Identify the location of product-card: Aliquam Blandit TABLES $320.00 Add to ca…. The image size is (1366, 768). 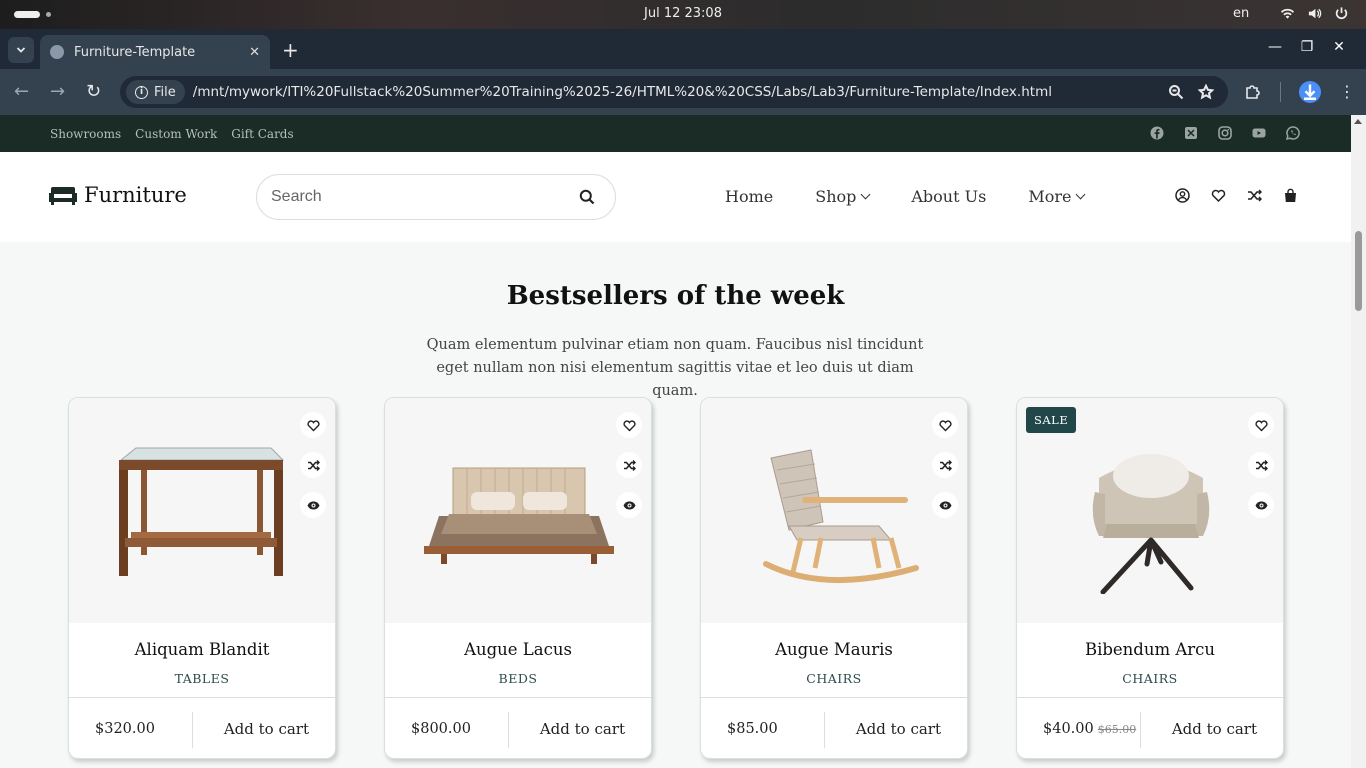
(202, 578).